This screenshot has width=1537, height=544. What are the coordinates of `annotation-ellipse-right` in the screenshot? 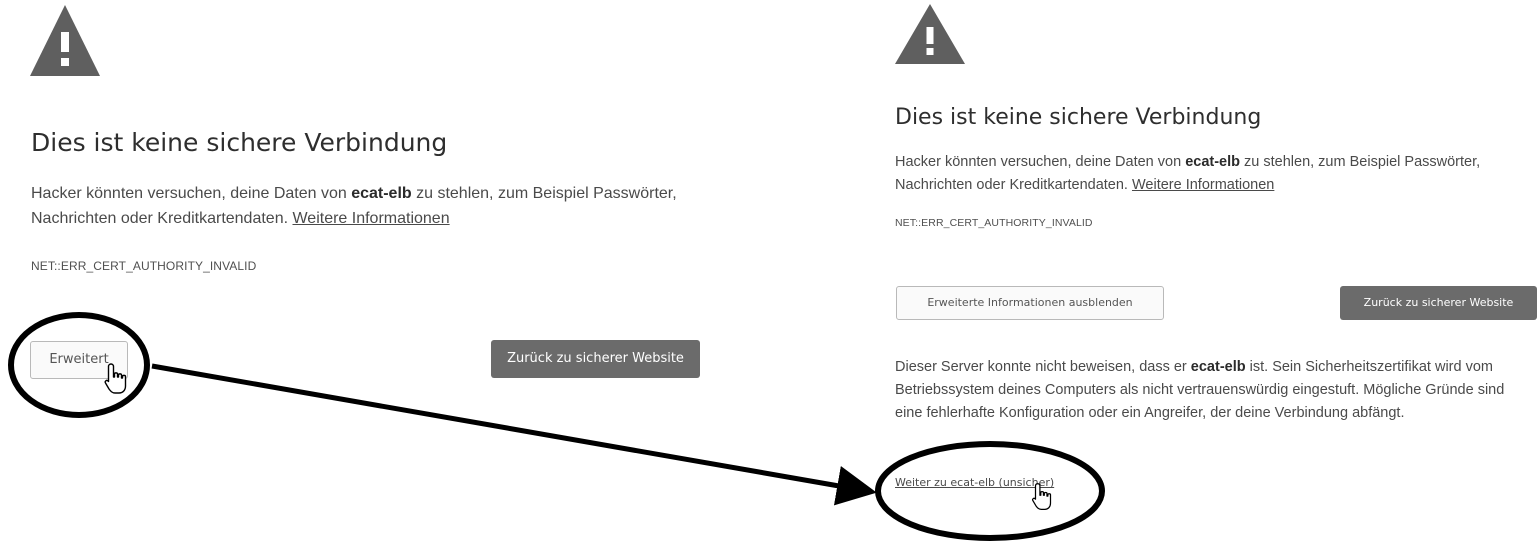 It's located at (990, 491).